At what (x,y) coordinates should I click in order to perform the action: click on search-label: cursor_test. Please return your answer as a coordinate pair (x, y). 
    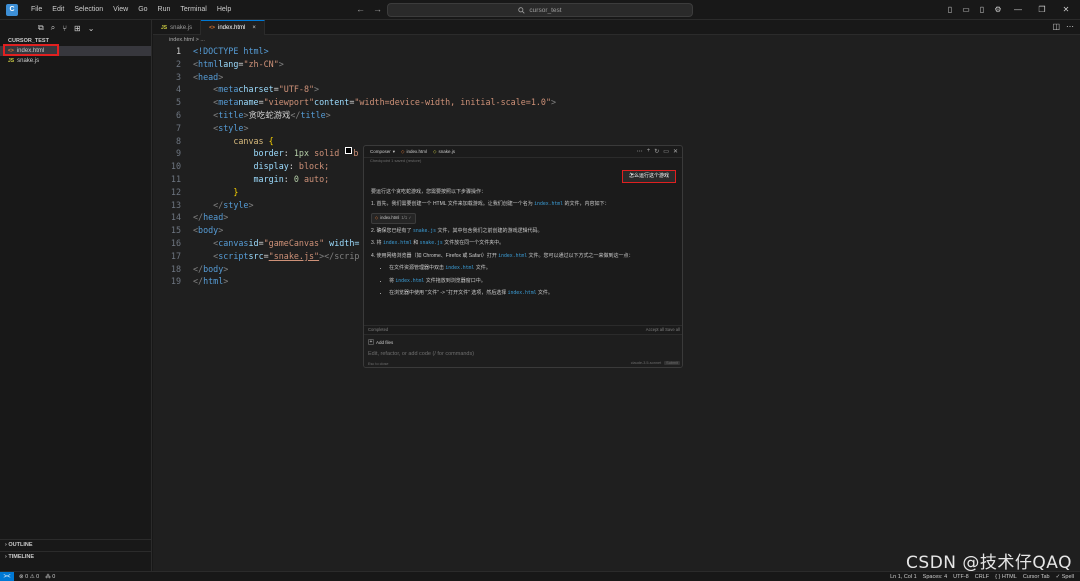
    Looking at the image, I should click on (545, 10).